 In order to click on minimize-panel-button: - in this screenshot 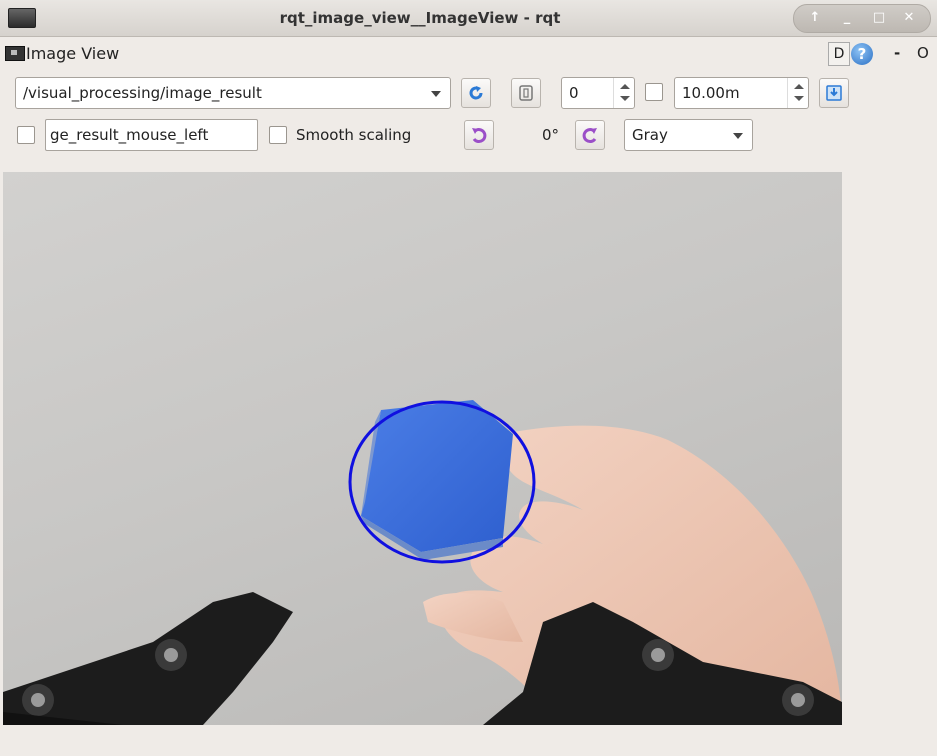, I will do `click(897, 53)`.